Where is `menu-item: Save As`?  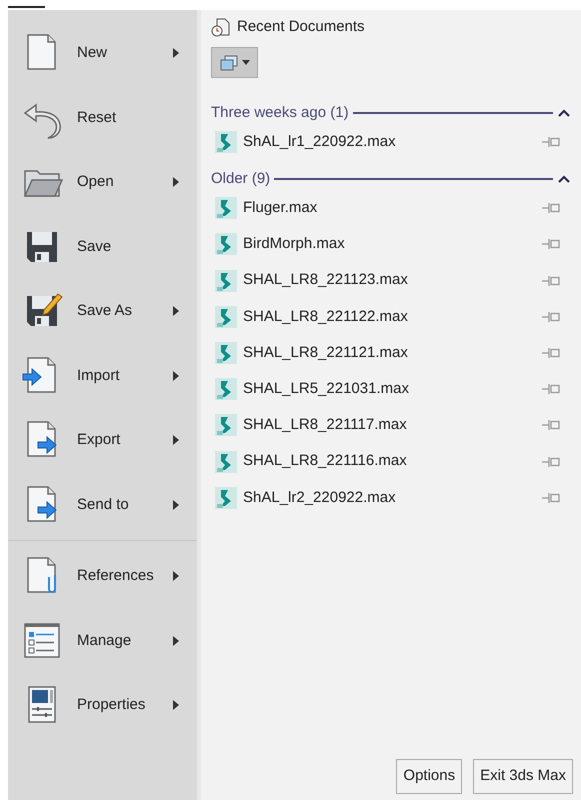 menu-item: Save As is located at coordinates (102, 311).